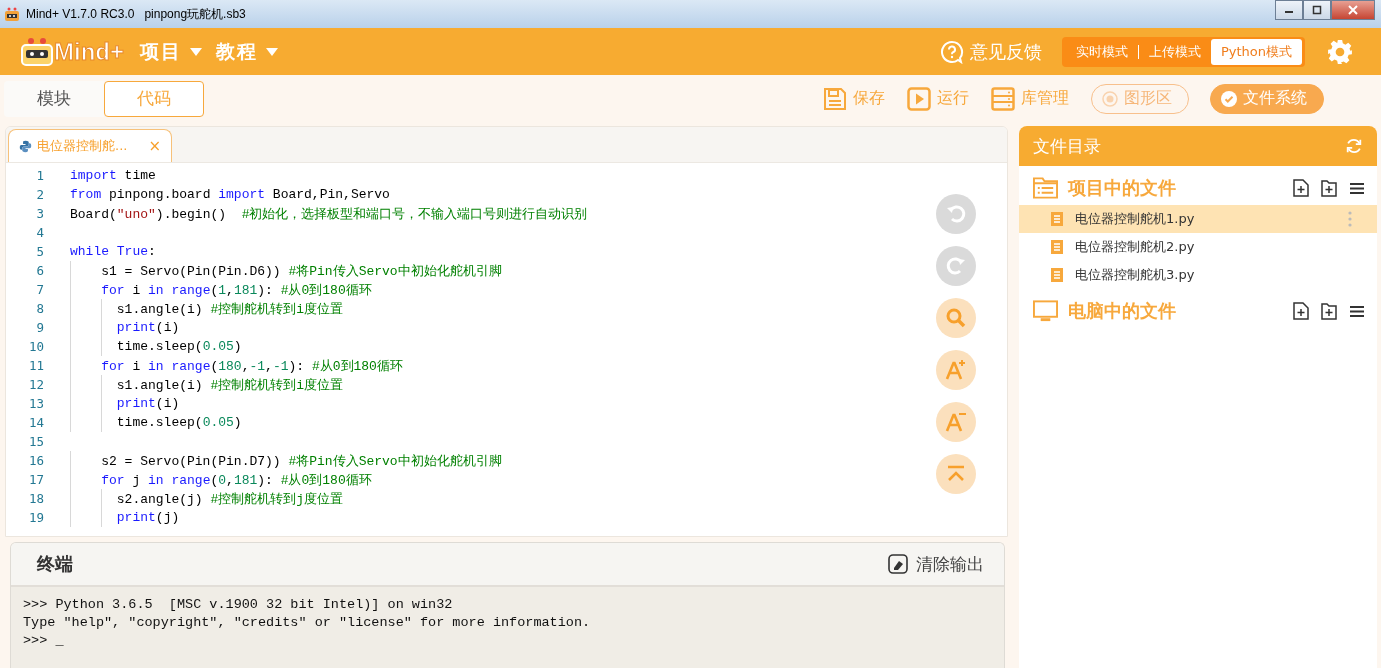 The width and height of the screenshot is (1381, 668). What do you see at coordinates (54, 98) in the screenshot?
I see `view-tab: 模块` at bounding box center [54, 98].